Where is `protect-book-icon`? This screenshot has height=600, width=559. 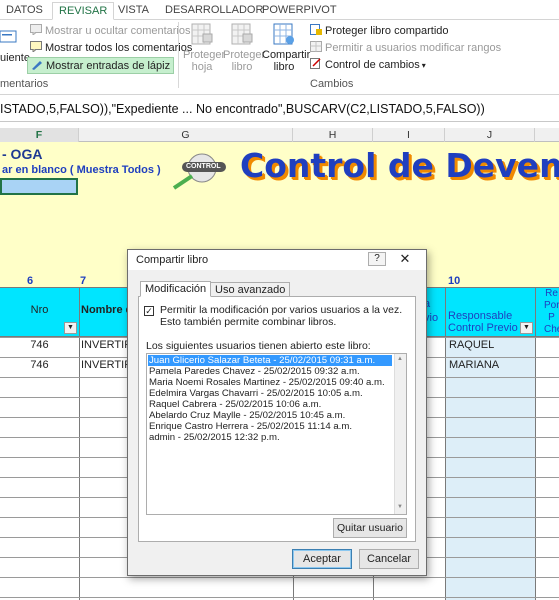
protect-book-icon is located at coordinates (242, 35).